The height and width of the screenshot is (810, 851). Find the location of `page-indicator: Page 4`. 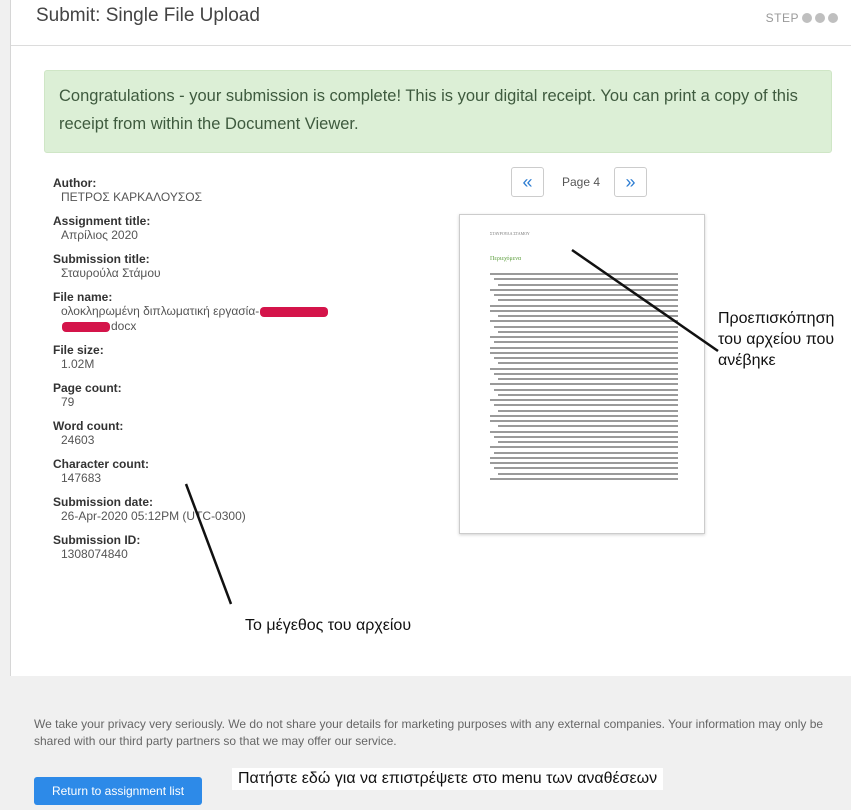

page-indicator: Page 4 is located at coordinates (581, 182).